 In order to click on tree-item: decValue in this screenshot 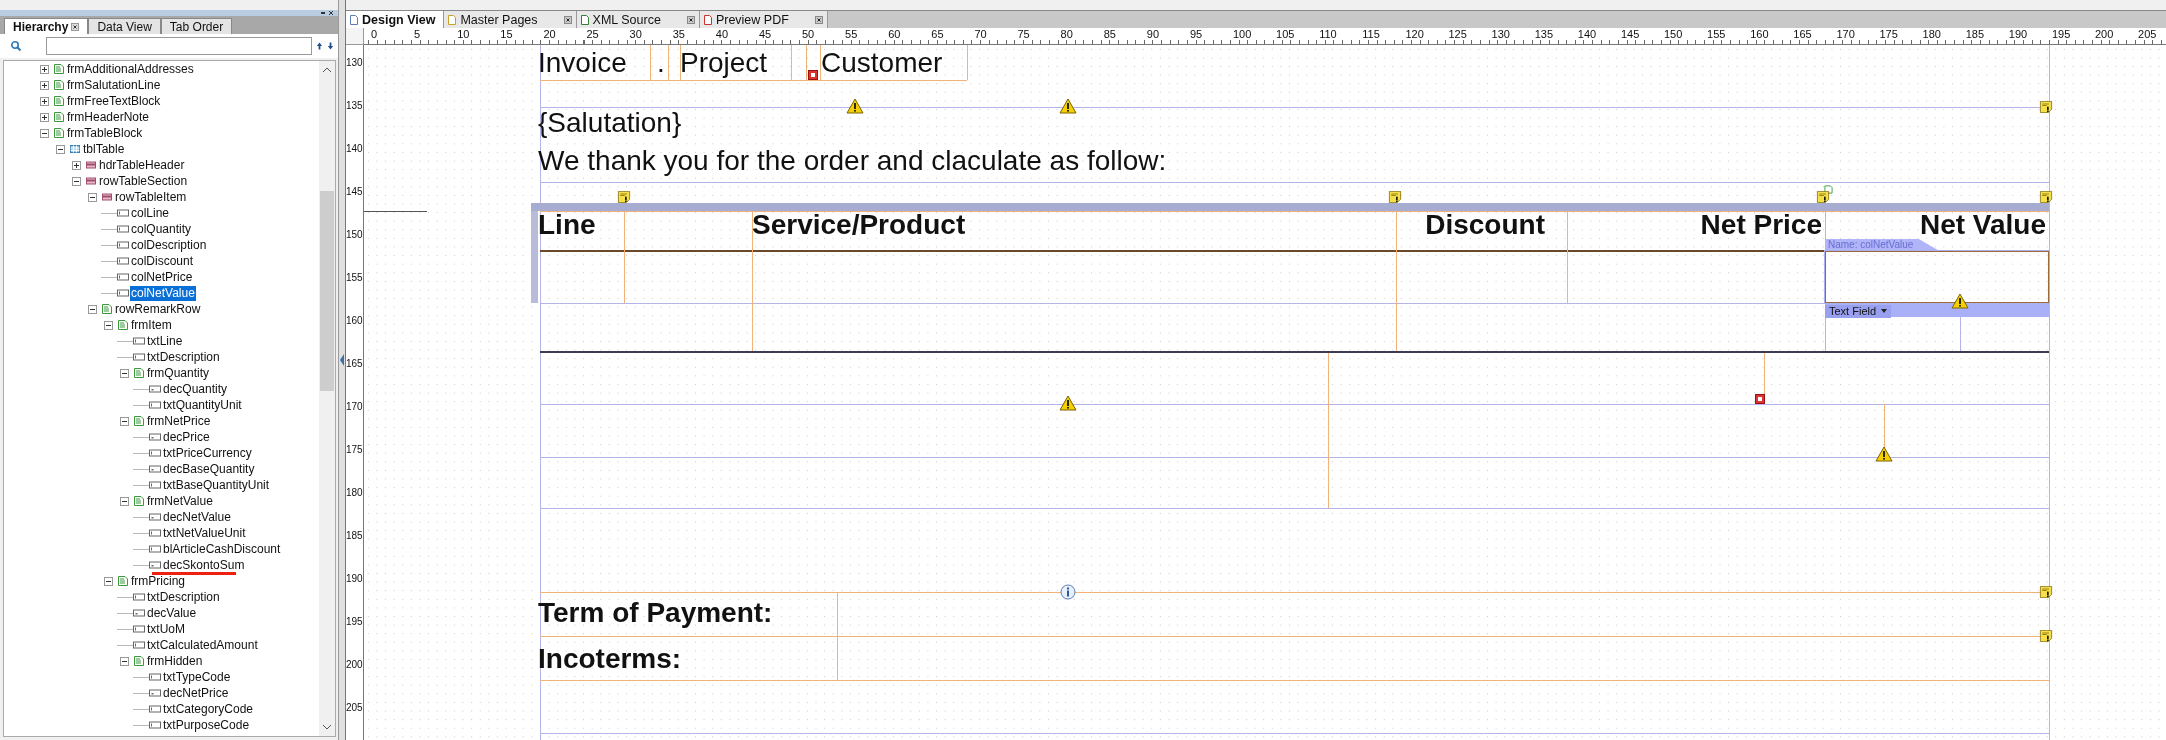, I will do `click(172, 613)`.